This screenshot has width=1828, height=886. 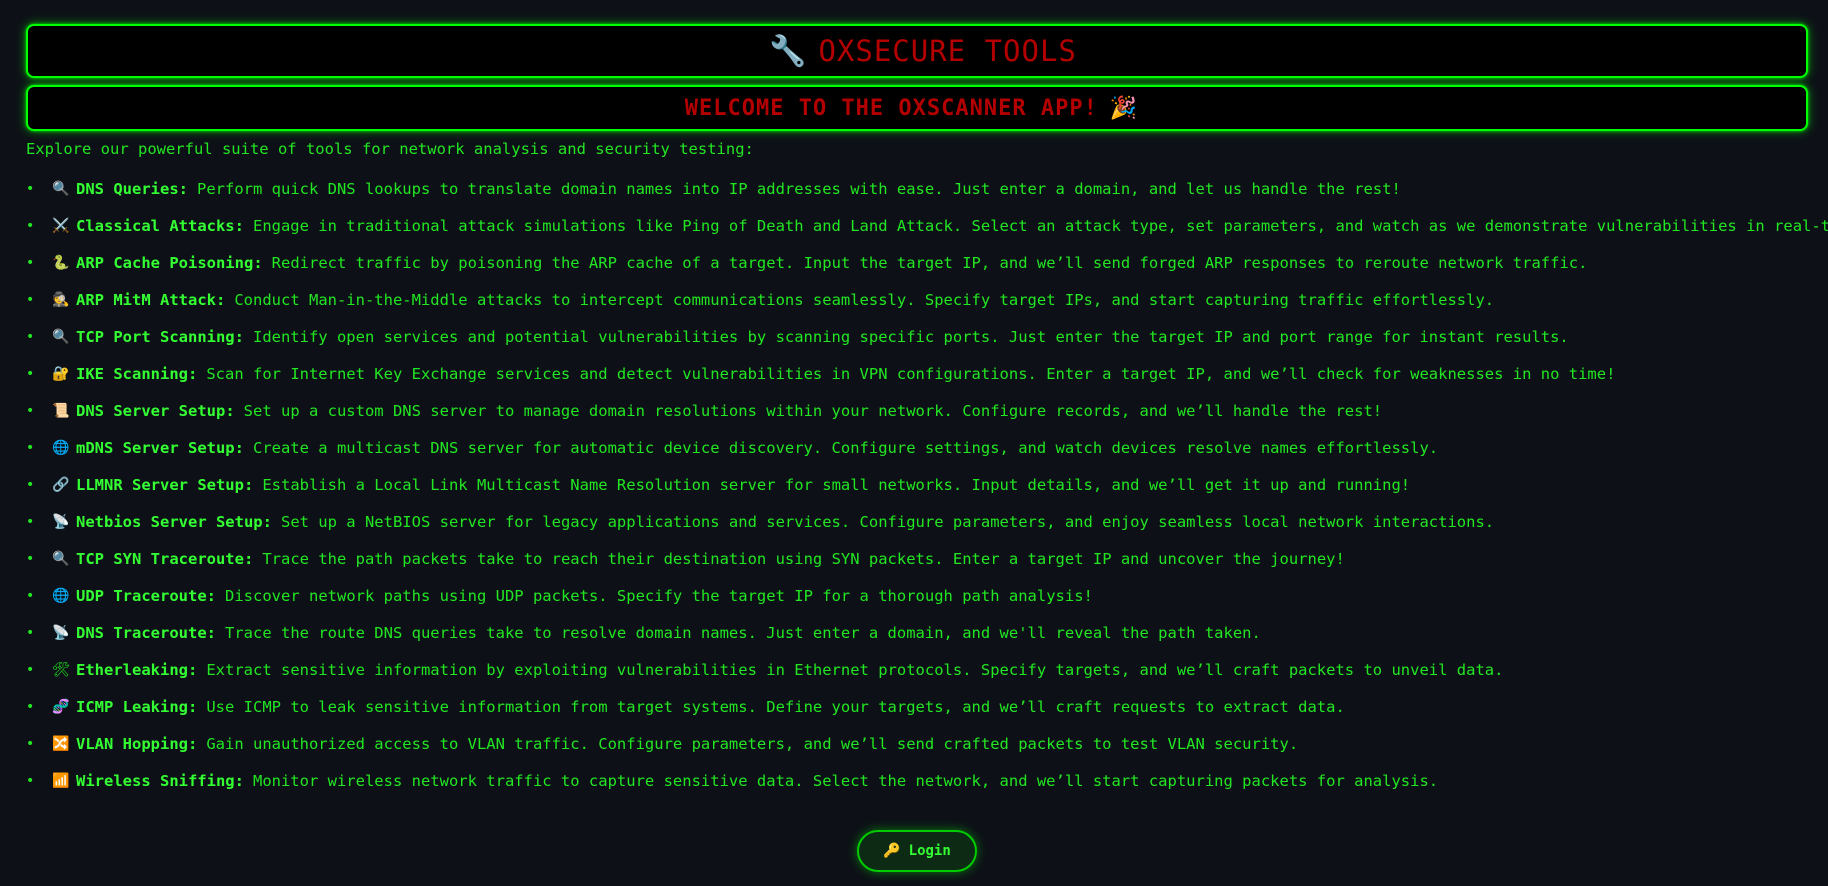 I want to click on welcome-banner: WELCOME TO THE OXSCANNER APP! 🎉, so click(x=917, y=108).